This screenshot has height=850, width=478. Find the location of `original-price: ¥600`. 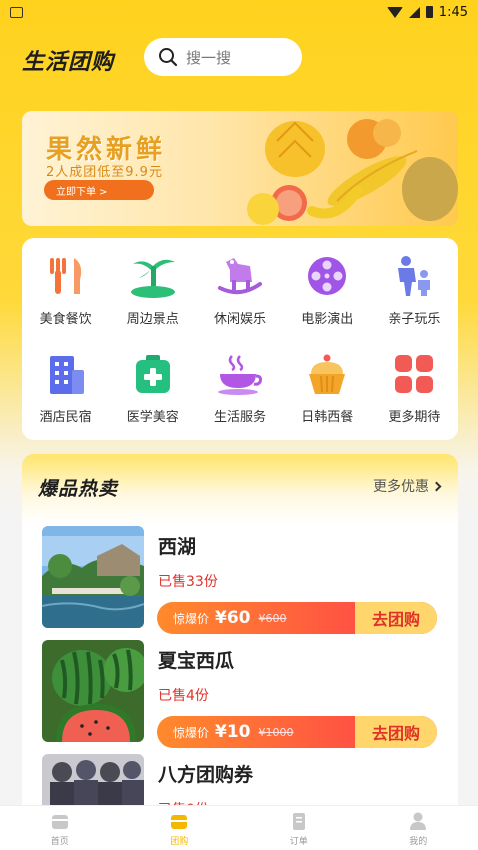

original-price: ¥600 is located at coordinates (272, 618).